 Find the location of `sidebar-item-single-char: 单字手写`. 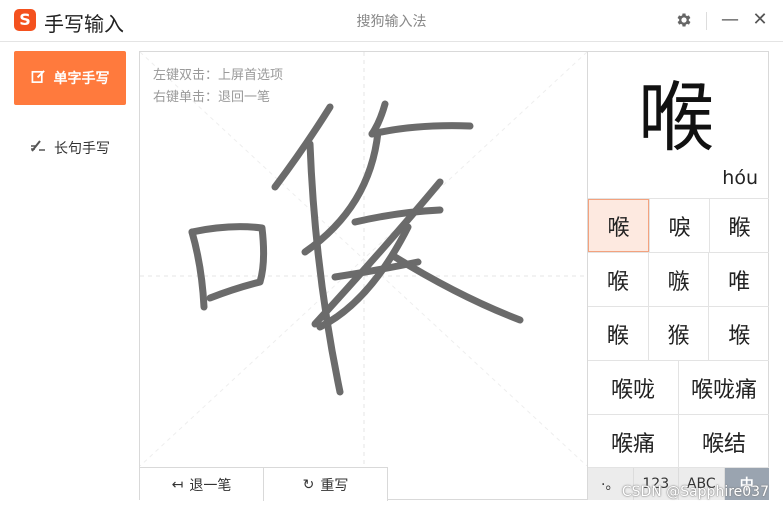

sidebar-item-single-char: 单字手写 is located at coordinates (70, 78).